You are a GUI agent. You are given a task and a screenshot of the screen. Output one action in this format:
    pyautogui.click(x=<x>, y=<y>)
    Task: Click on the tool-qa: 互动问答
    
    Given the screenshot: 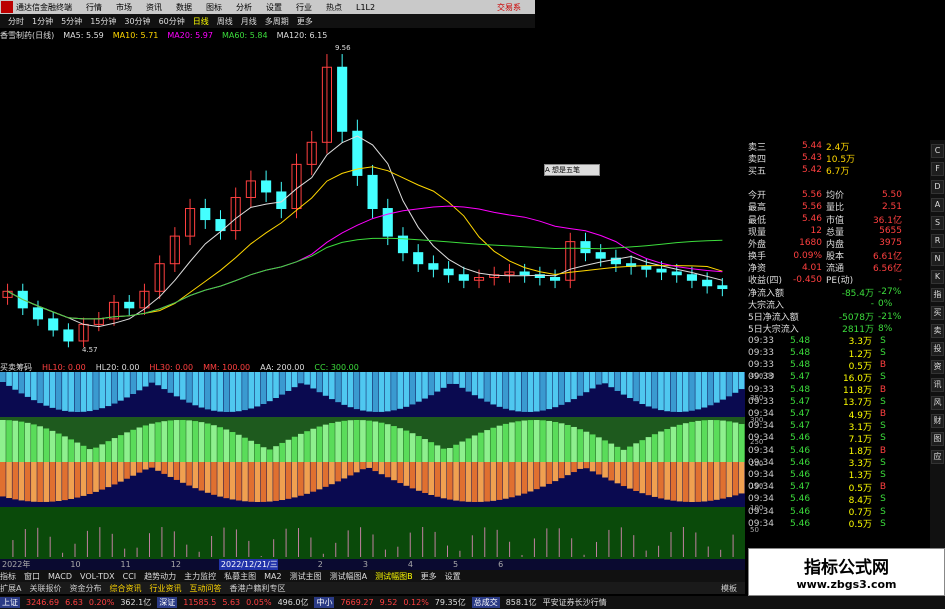 What is the action you would take?
    pyautogui.click(x=205, y=588)
    